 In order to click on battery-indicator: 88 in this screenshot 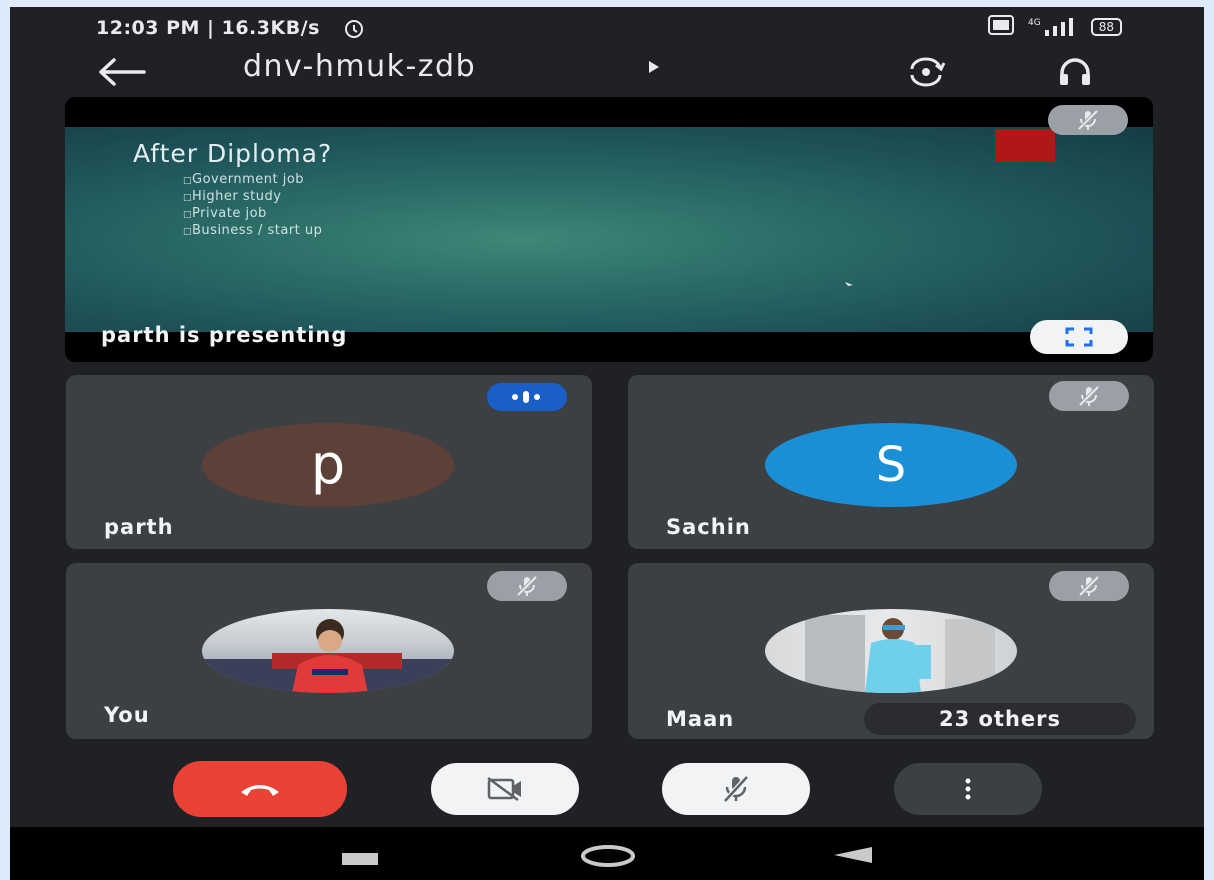, I will do `click(1106, 27)`.